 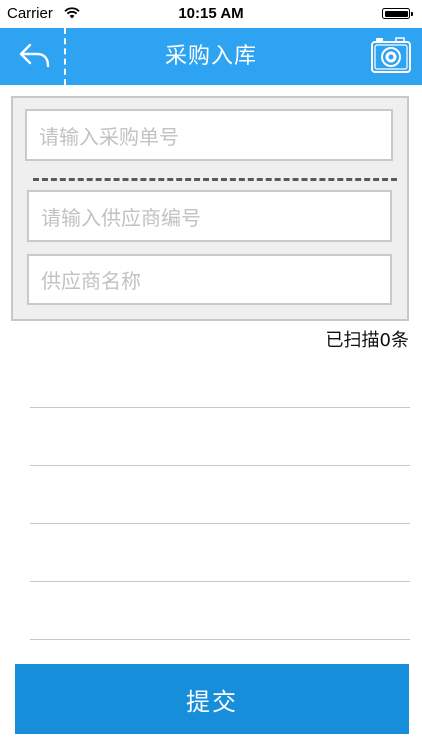 I want to click on back-arrow-icon, so click(x=34, y=55).